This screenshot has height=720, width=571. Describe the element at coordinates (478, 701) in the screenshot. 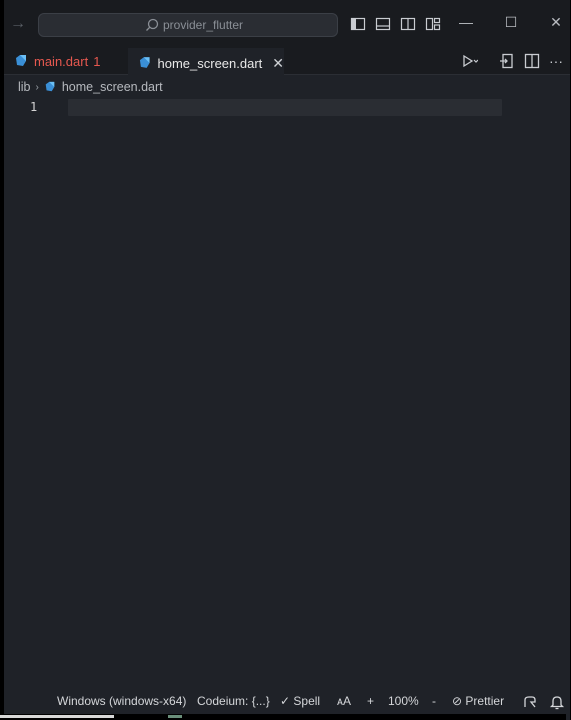

I see `status-prettier: ⊘ Prettier` at that location.